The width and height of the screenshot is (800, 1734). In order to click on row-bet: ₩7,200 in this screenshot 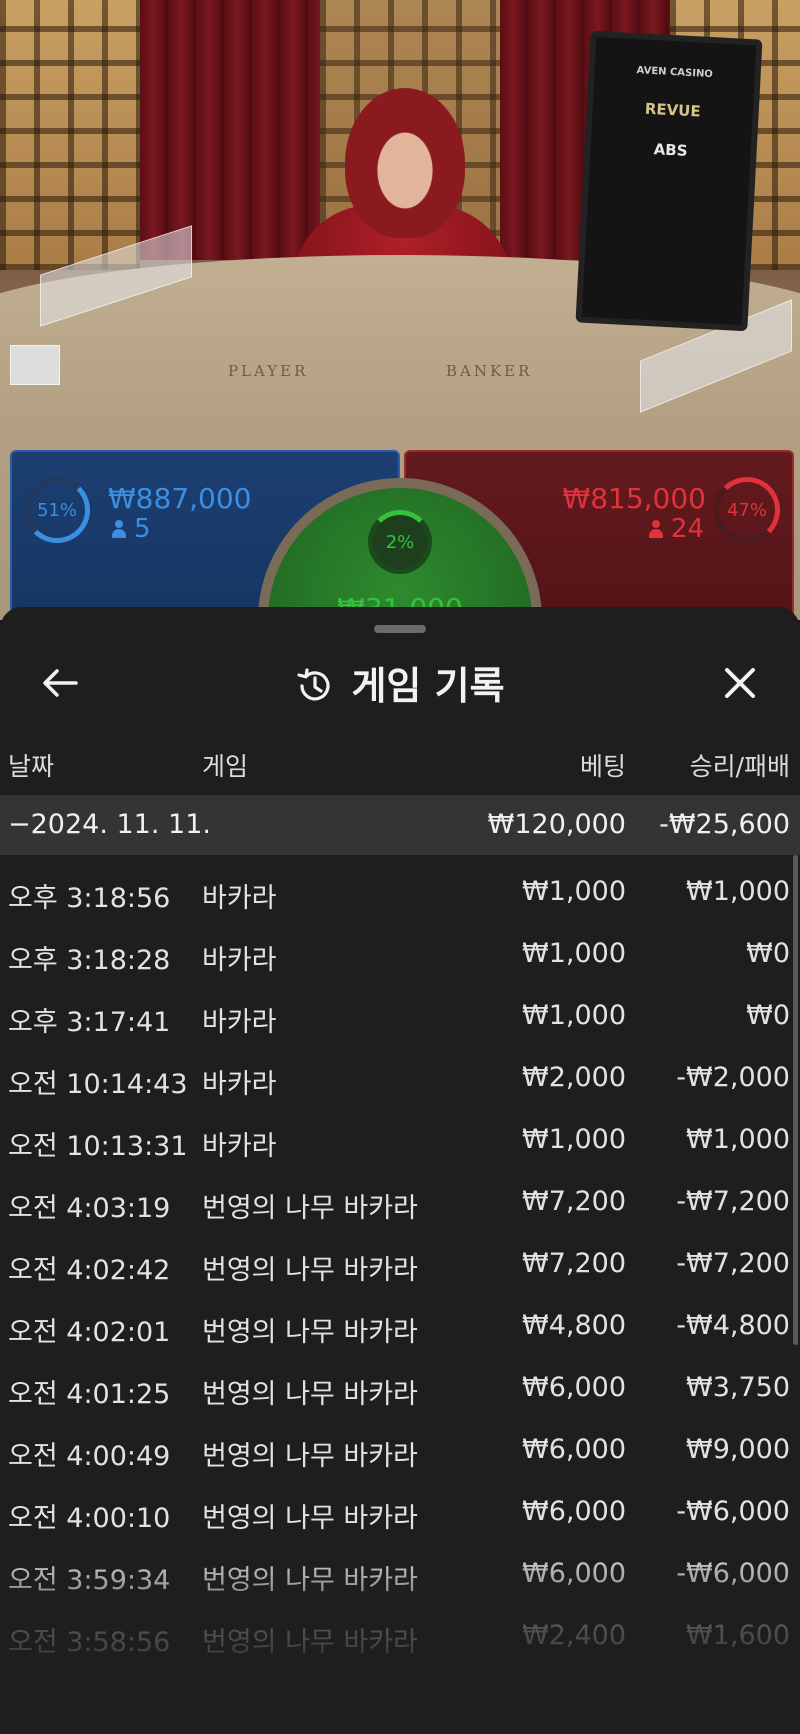, I will do `click(574, 1263)`.